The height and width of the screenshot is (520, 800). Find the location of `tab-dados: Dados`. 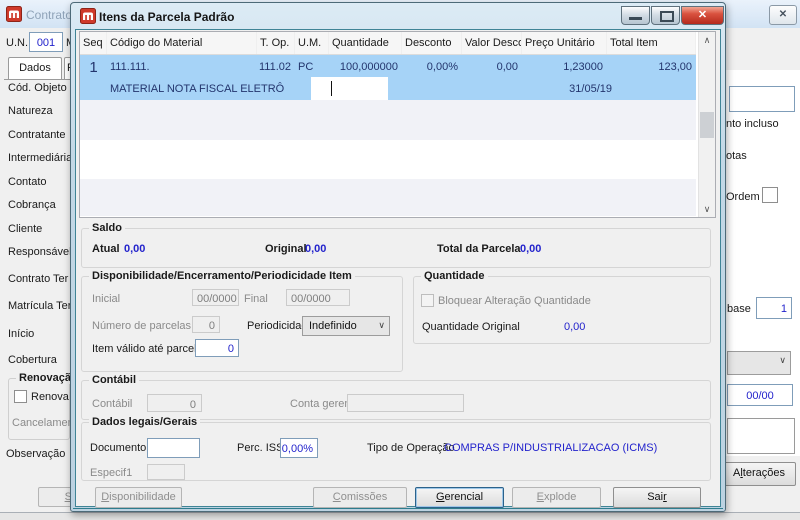

tab-dados: Dados is located at coordinates (35, 68).